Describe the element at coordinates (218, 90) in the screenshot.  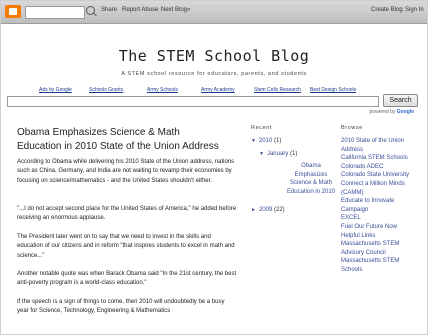
I see `ad-link: Army Academy` at that location.